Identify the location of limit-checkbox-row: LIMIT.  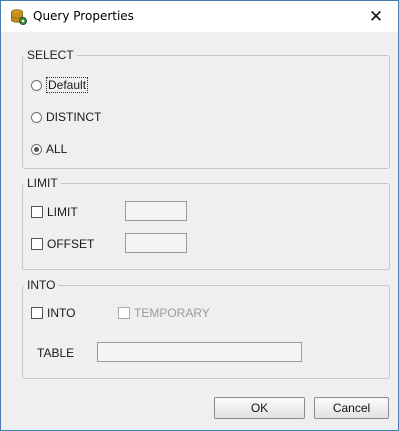
(54, 212).